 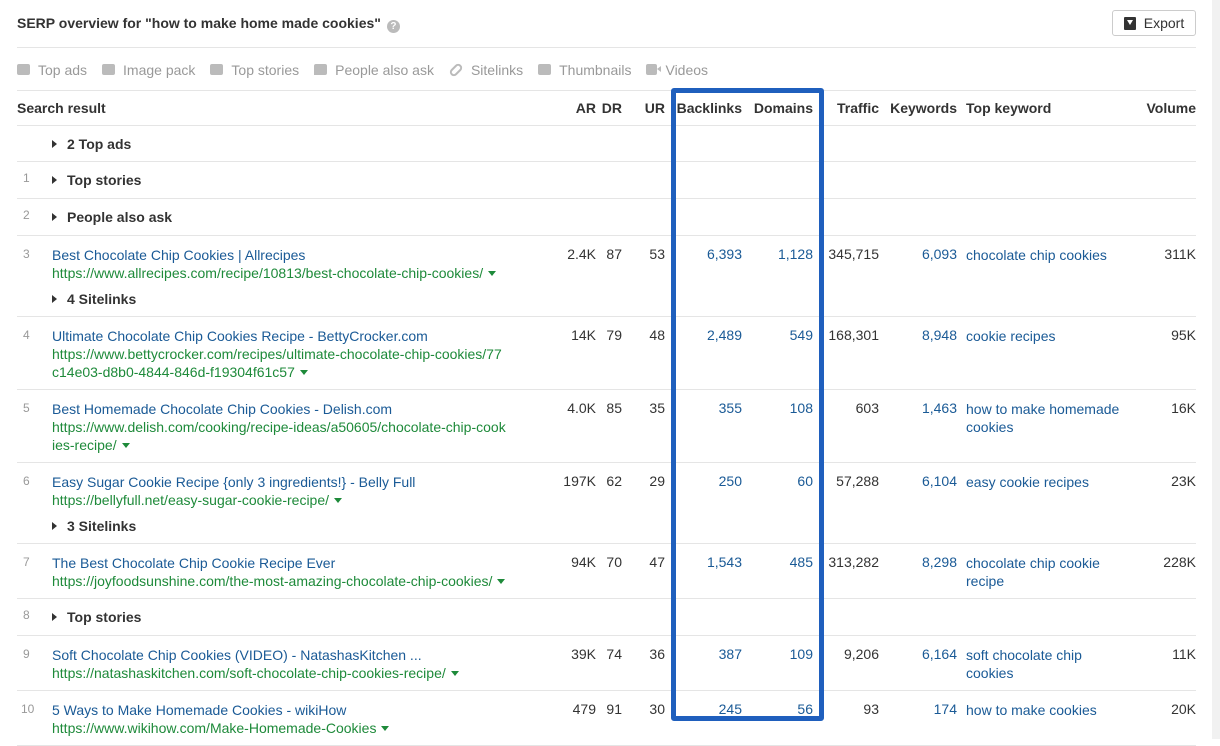 What do you see at coordinates (1161, 109) in the screenshot?
I see `col-volume: Volume` at bounding box center [1161, 109].